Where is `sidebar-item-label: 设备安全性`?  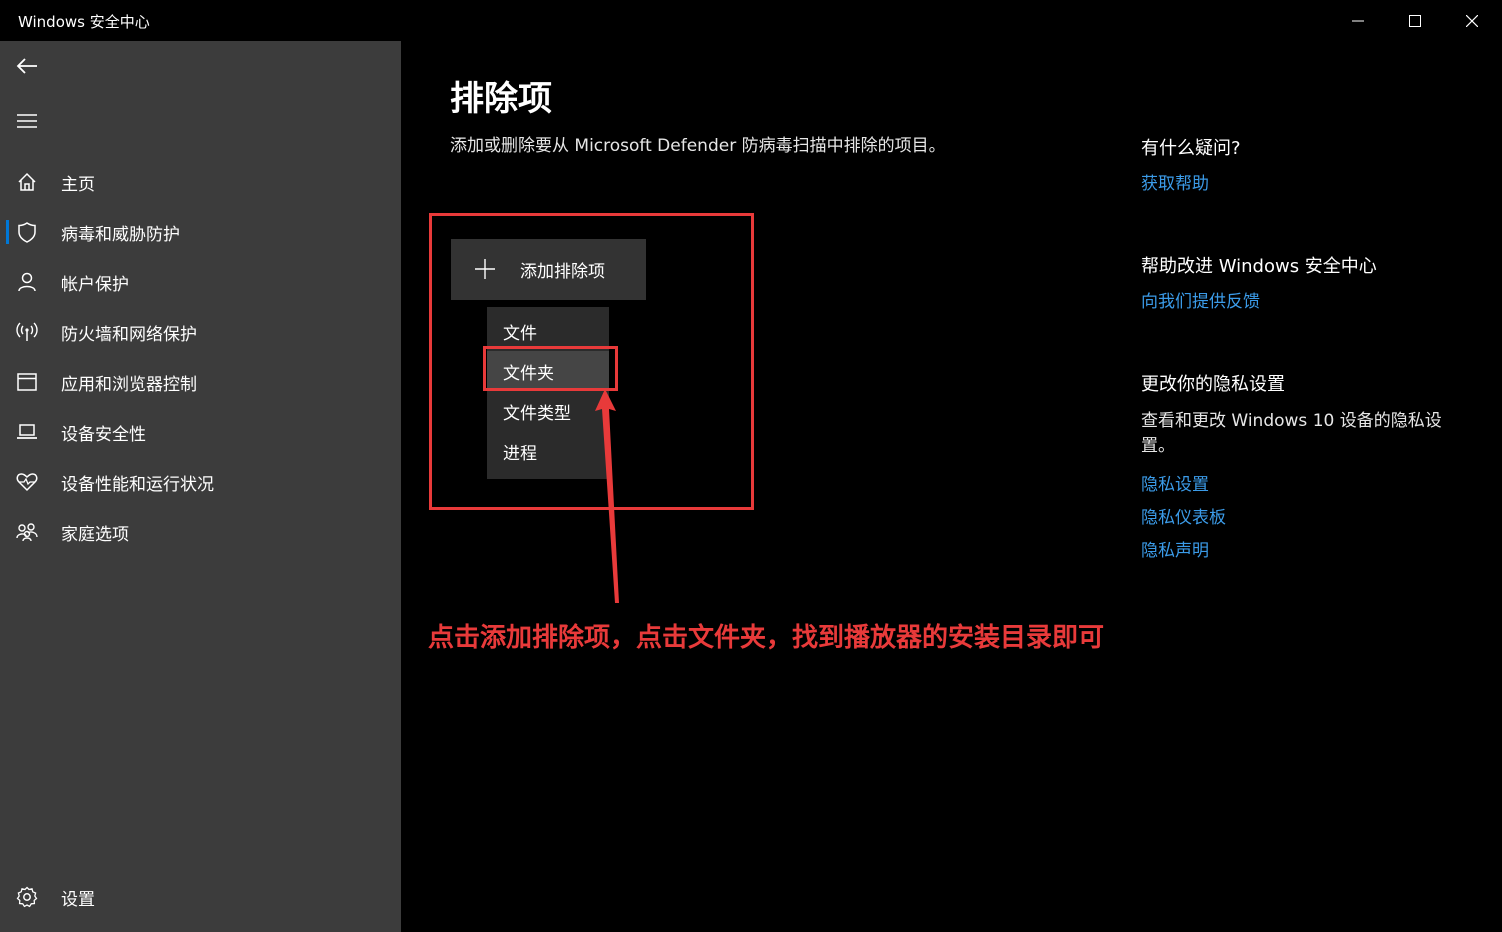
sidebar-item-label: 设备安全性 is located at coordinates (103, 434).